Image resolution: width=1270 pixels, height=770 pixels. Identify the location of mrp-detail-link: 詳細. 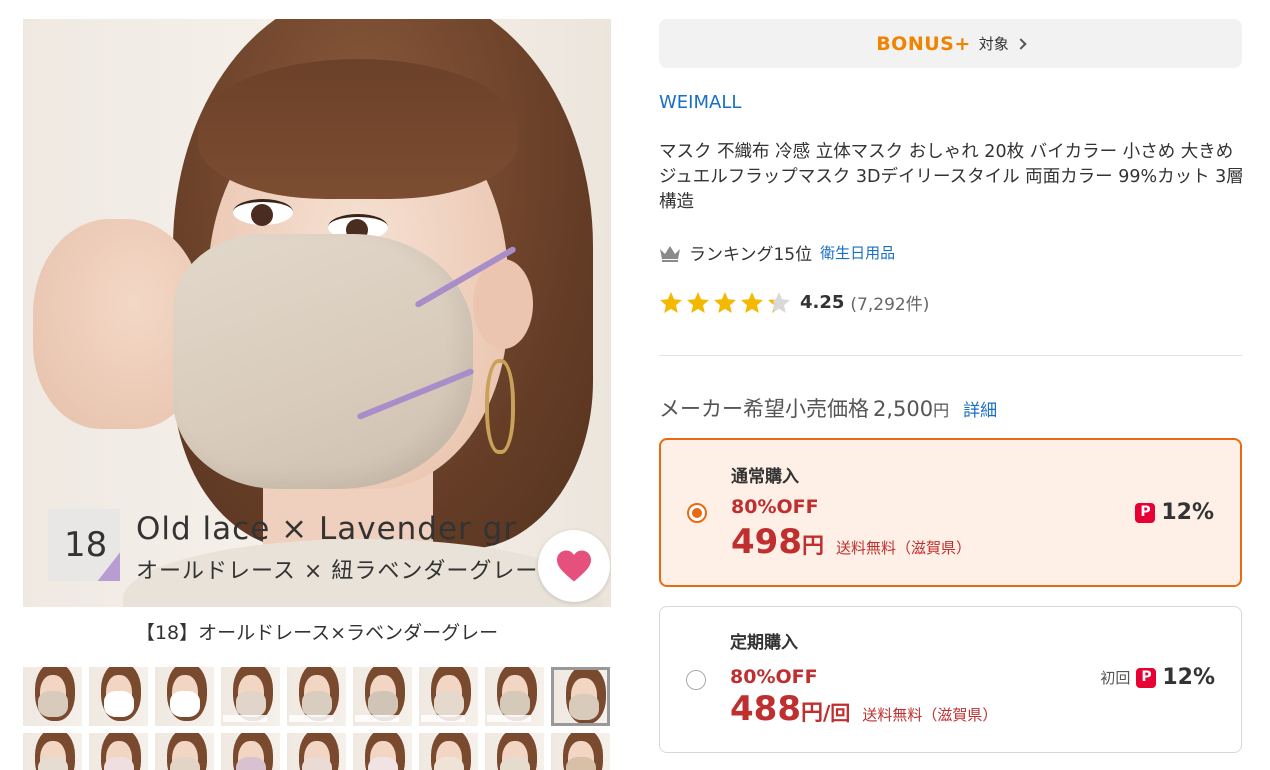
(980, 408).